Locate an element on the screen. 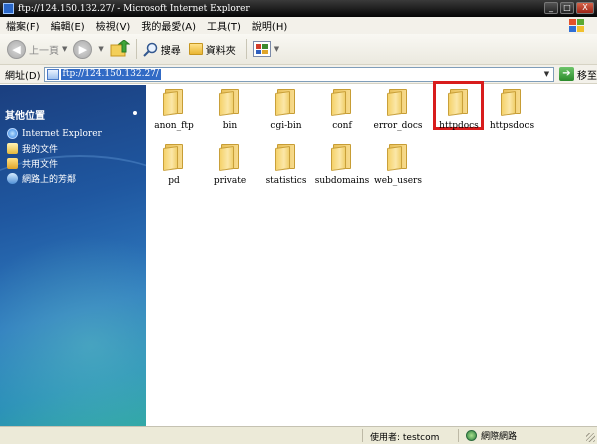 The image size is (597, 444). forward-arrow-icon: ▶ is located at coordinates (83, 49).